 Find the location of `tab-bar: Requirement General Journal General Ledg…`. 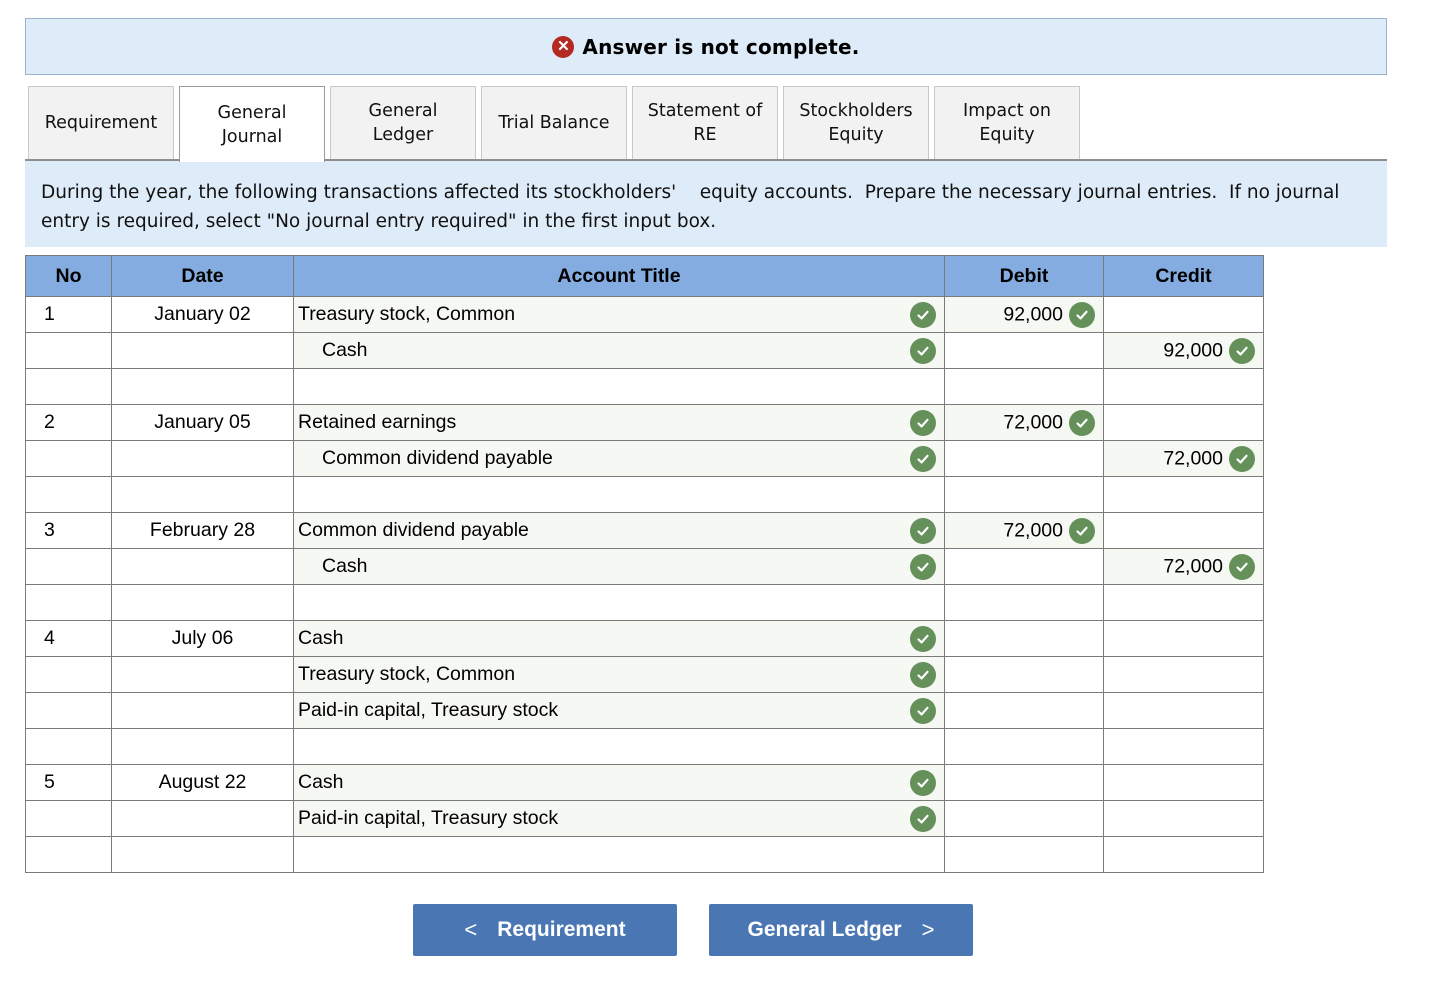

tab-bar: Requirement General Journal General Ledg… is located at coordinates (556, 124).